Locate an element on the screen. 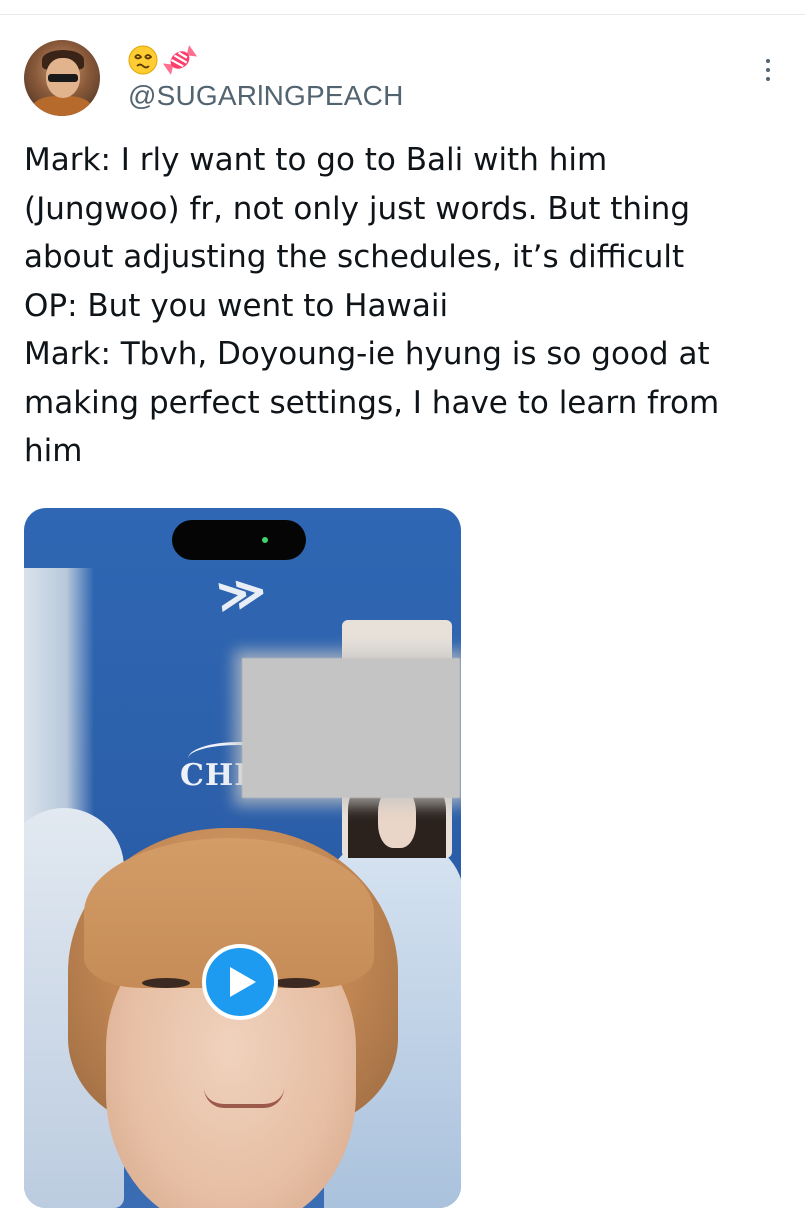 The width and height of the screenshot is (805, 1208). play-icon is located at coordinates (243, 982).